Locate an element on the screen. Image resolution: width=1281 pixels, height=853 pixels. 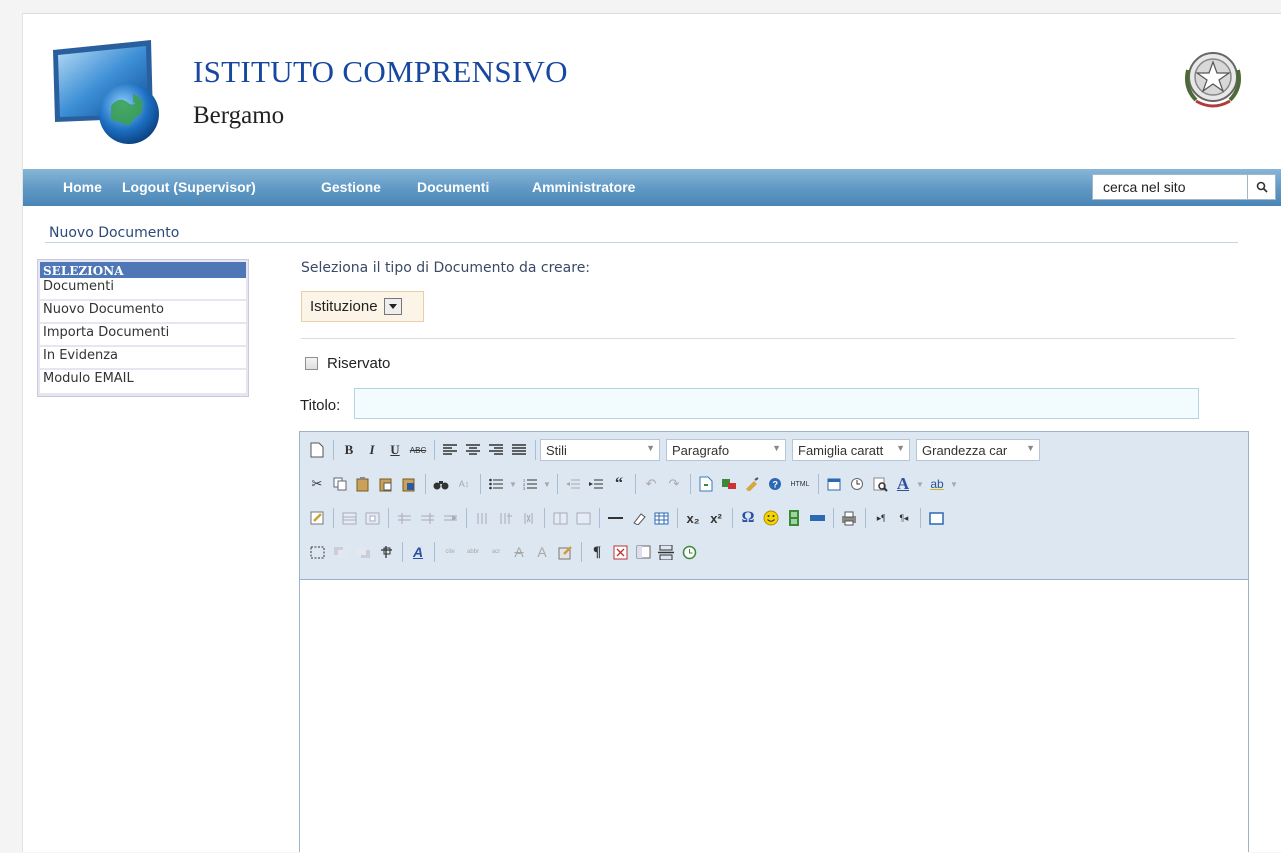
visual-chars-button: ¶ is located at coordinates (597, 552).